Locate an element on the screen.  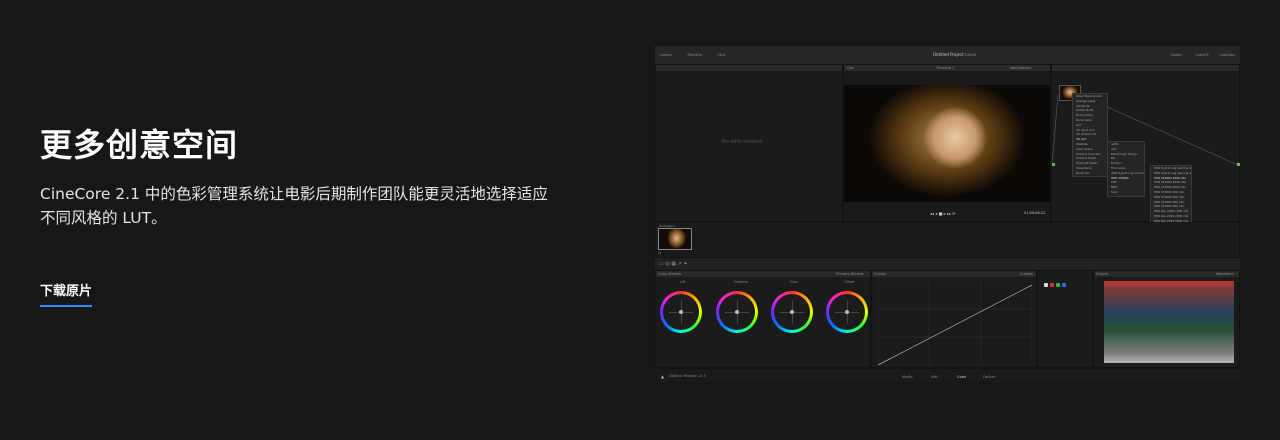
gain-wheel is located at coordinates (792, 312).